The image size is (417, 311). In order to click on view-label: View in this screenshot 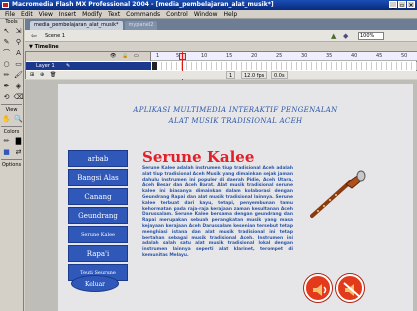, I will do `click(11, 110)`.